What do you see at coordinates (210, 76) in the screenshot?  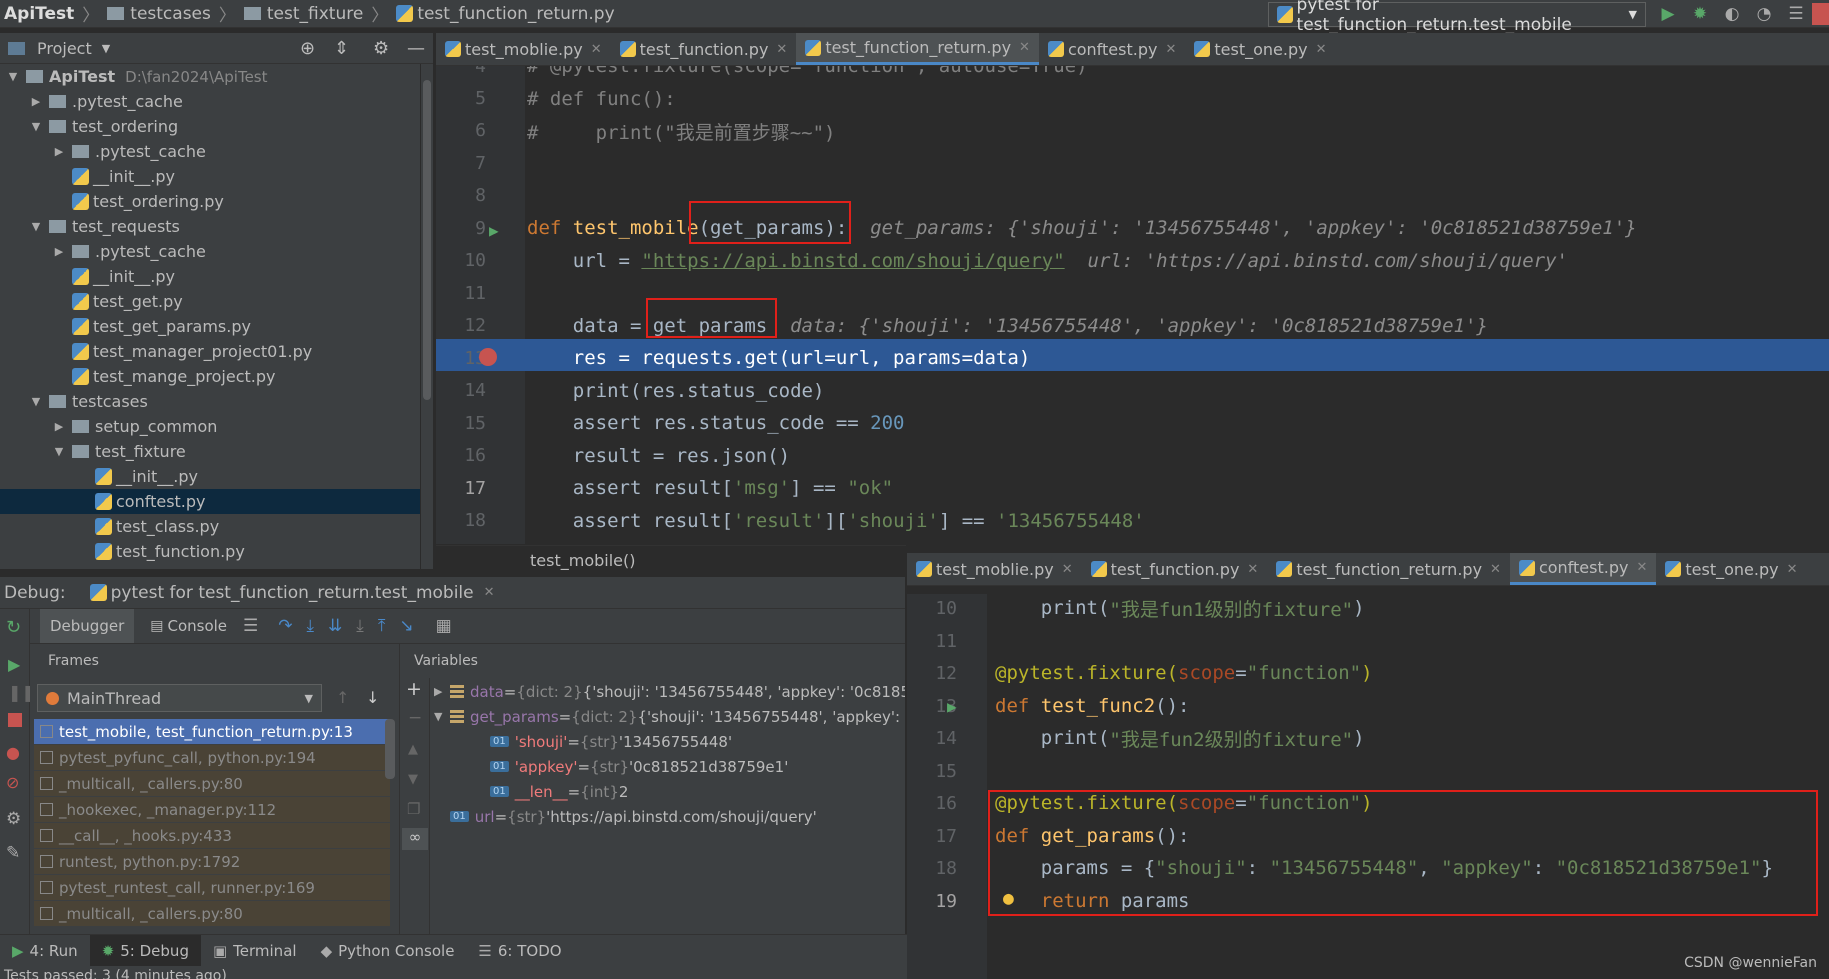 I see `tree-item: ▼ ApiTest D:\fan2024\ApiTest` at bounding box center [210, 76].